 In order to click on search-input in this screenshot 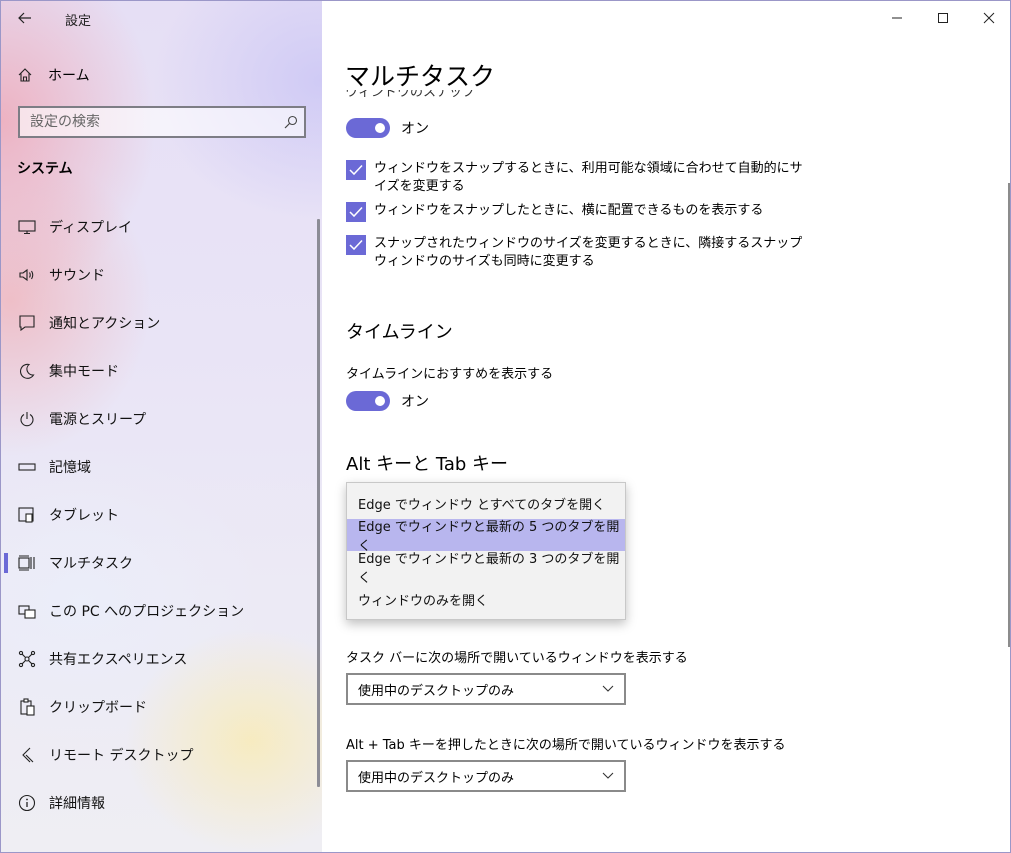, I will do `click(149, 122)`.